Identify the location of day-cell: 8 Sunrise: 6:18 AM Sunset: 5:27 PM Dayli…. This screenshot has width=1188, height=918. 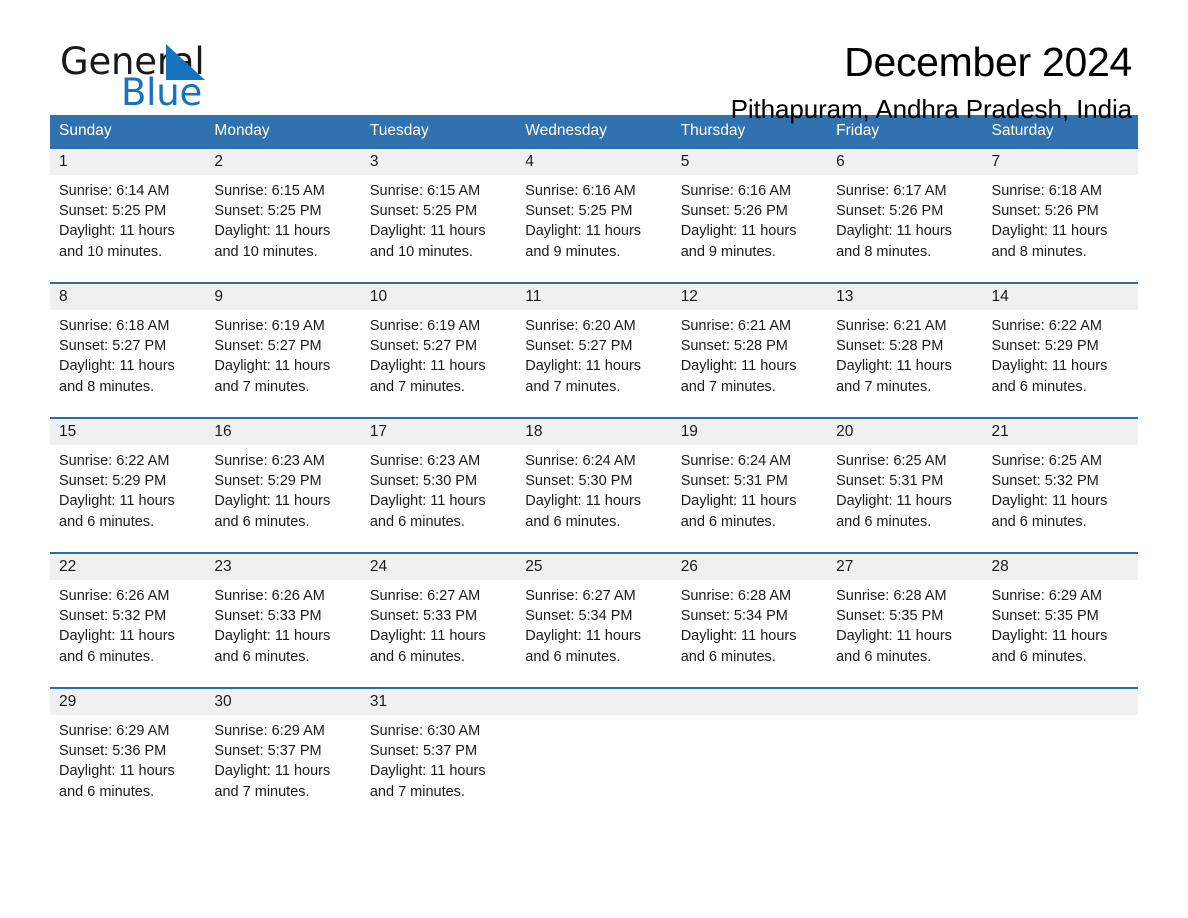
(128, 350).